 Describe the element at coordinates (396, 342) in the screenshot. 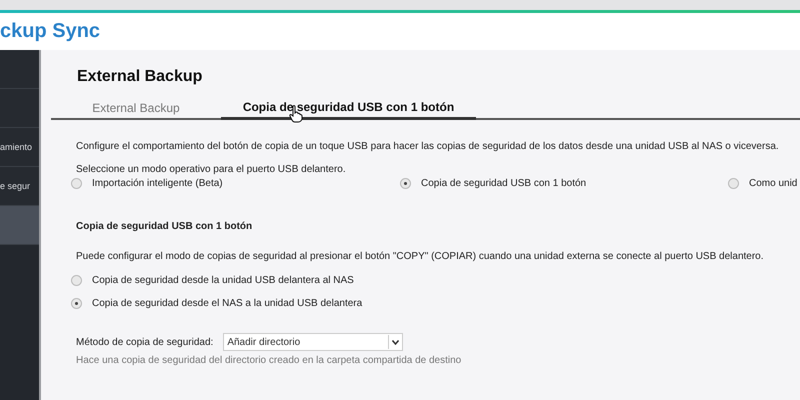

I see `caret-icon` at that location.